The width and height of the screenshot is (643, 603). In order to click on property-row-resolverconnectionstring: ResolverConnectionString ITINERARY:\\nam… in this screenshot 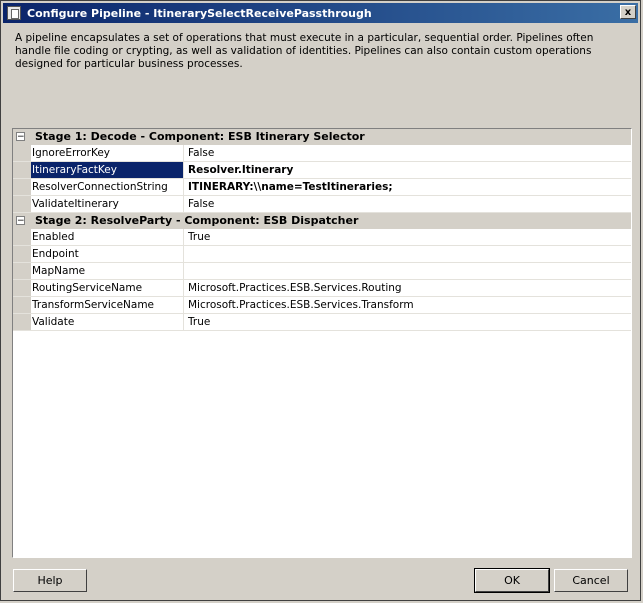, I will do `click(322, 187)`.